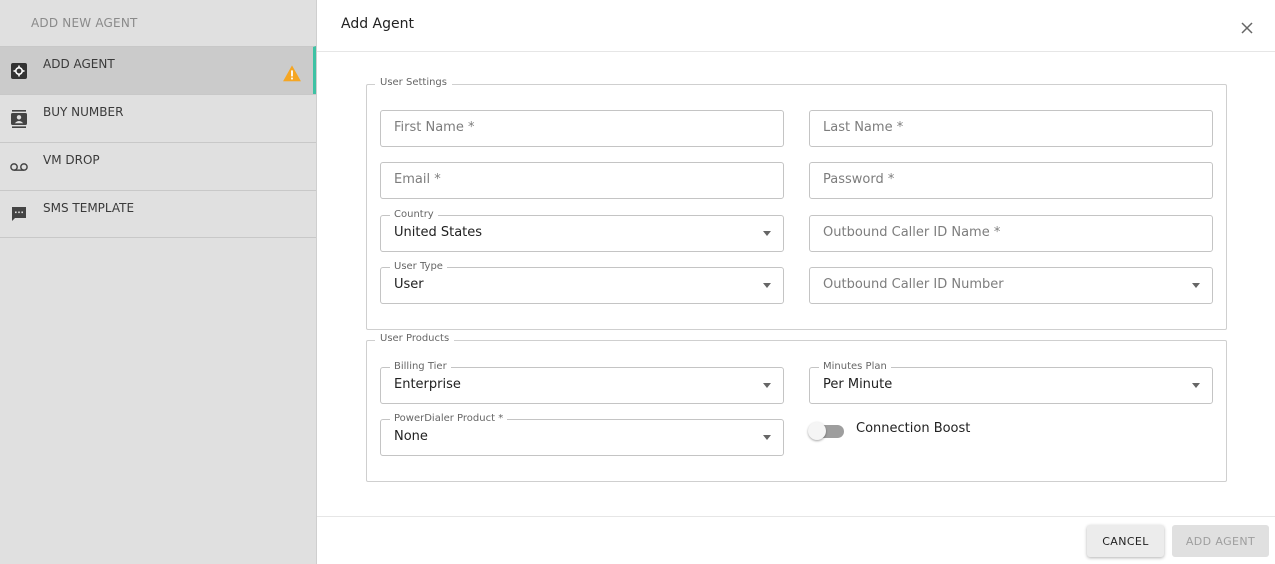  Describe the element at coordinates (913, 284) in the screenshot. I see `caller-id-number-placeholder: Outbound Caller ID Number` at that location.